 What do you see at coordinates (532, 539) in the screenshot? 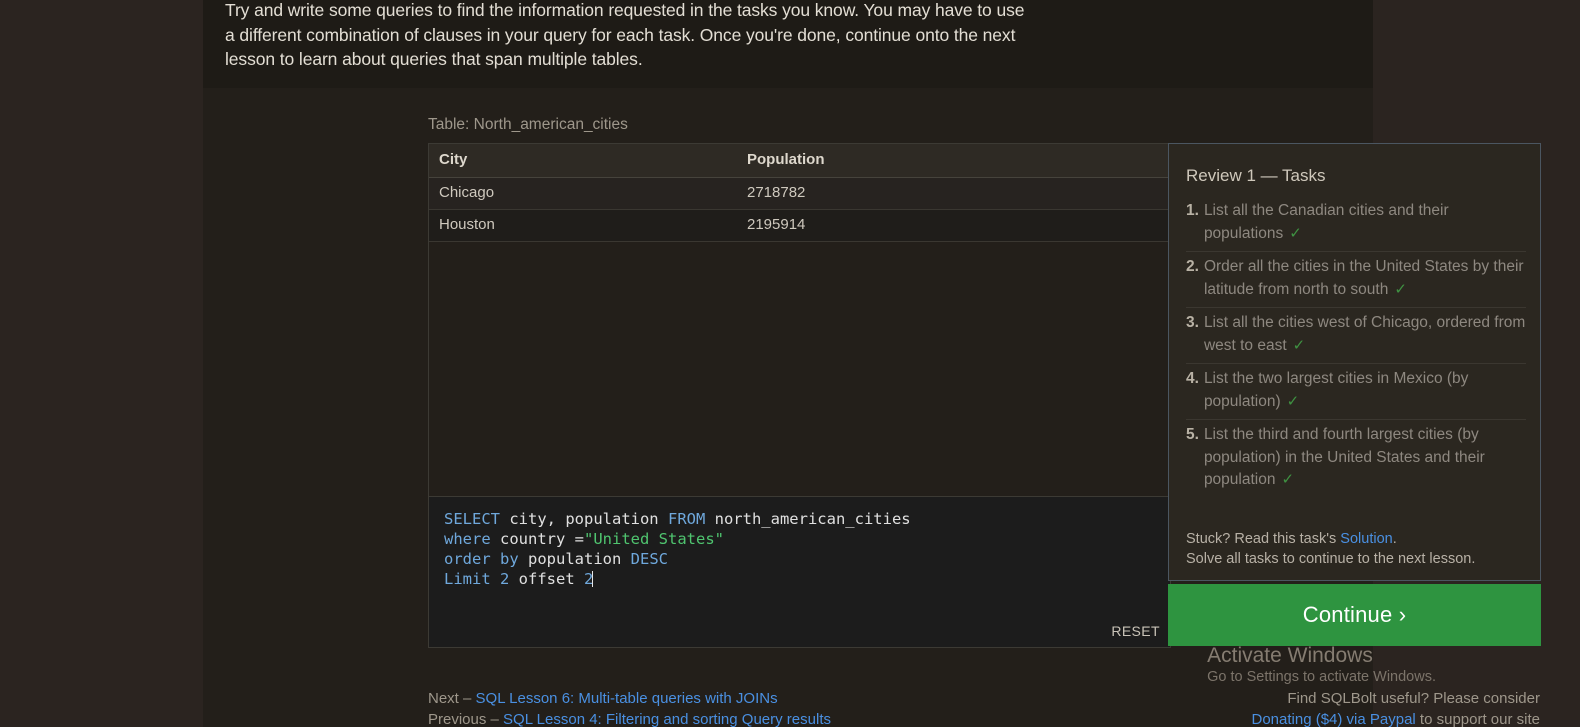
I see `sql-where-field: country` at bounding box center [532, 539].